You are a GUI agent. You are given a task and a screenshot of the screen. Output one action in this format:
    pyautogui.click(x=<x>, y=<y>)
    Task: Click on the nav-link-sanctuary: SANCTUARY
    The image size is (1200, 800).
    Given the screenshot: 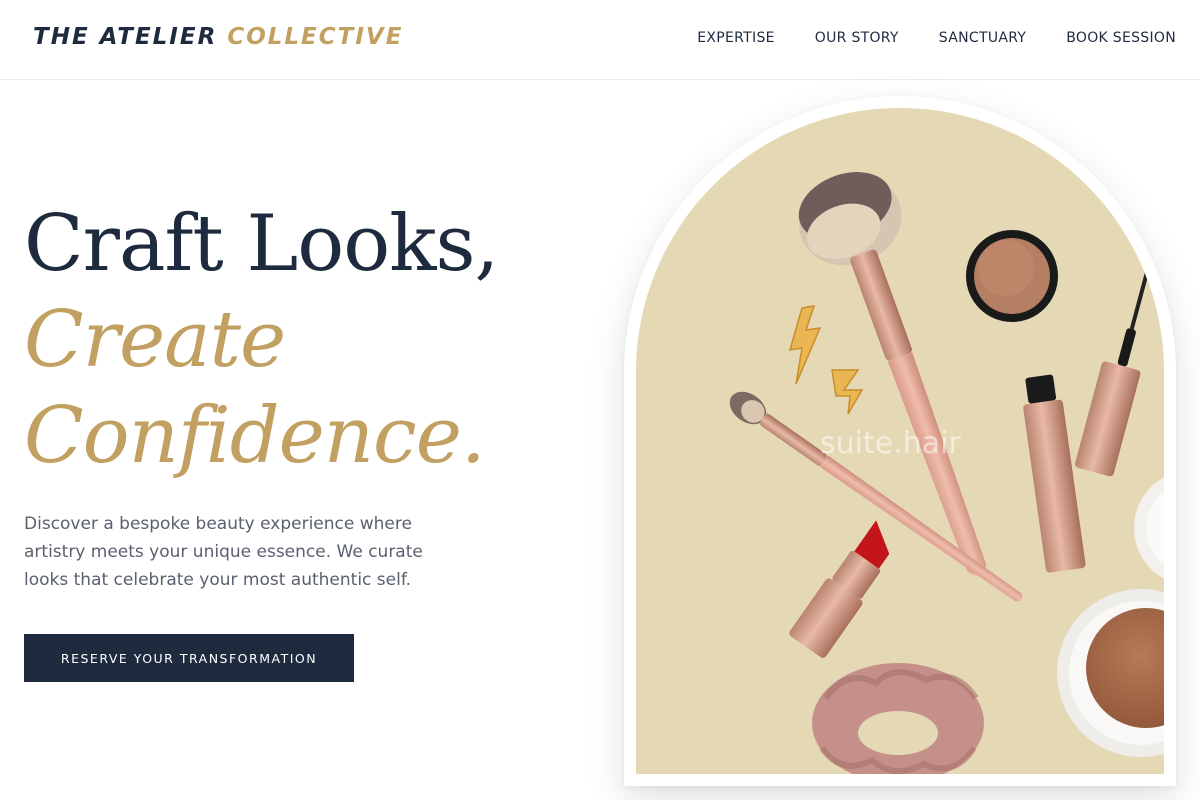 What is the action you would take?
    pyautogui.click(x=982, y=38)
    